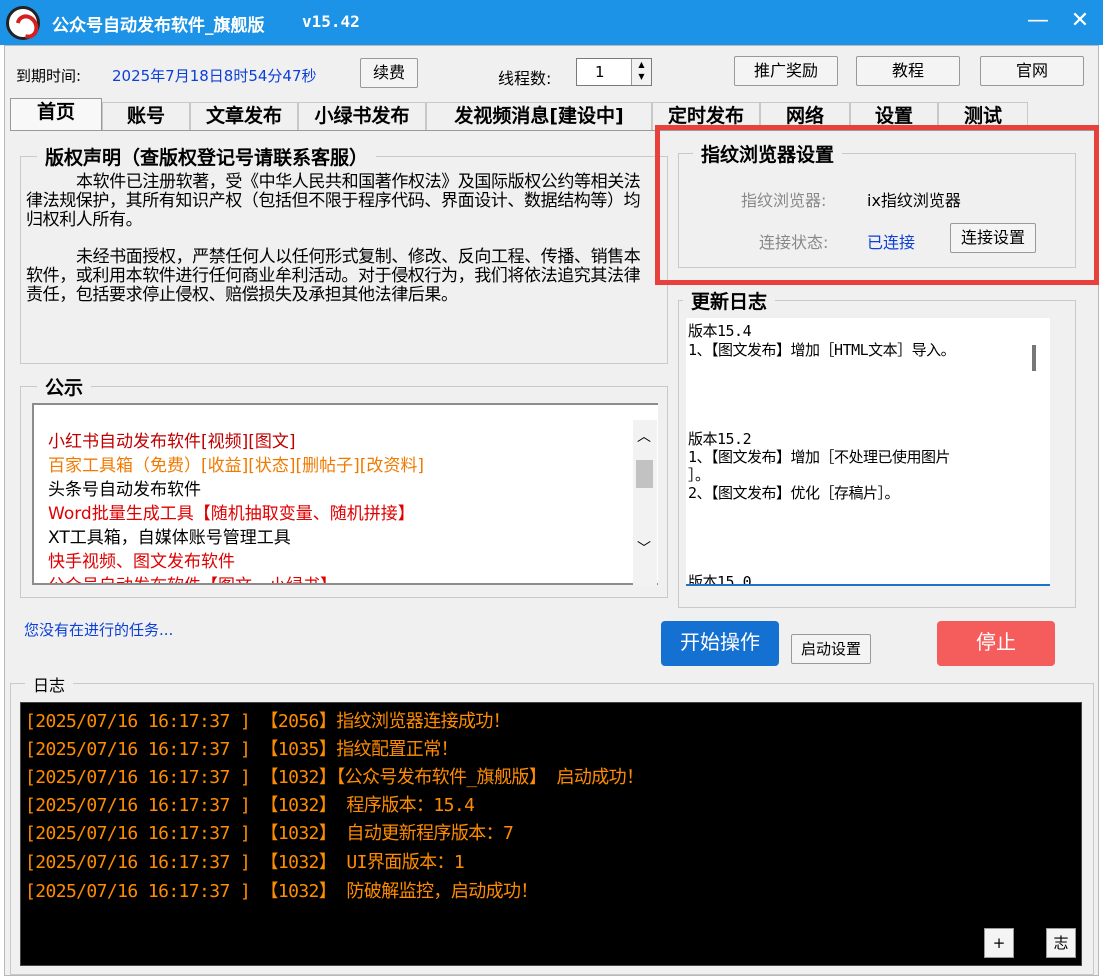  I want to click on tab-video-message: 发视频消息[建设中], so click(539, 116).